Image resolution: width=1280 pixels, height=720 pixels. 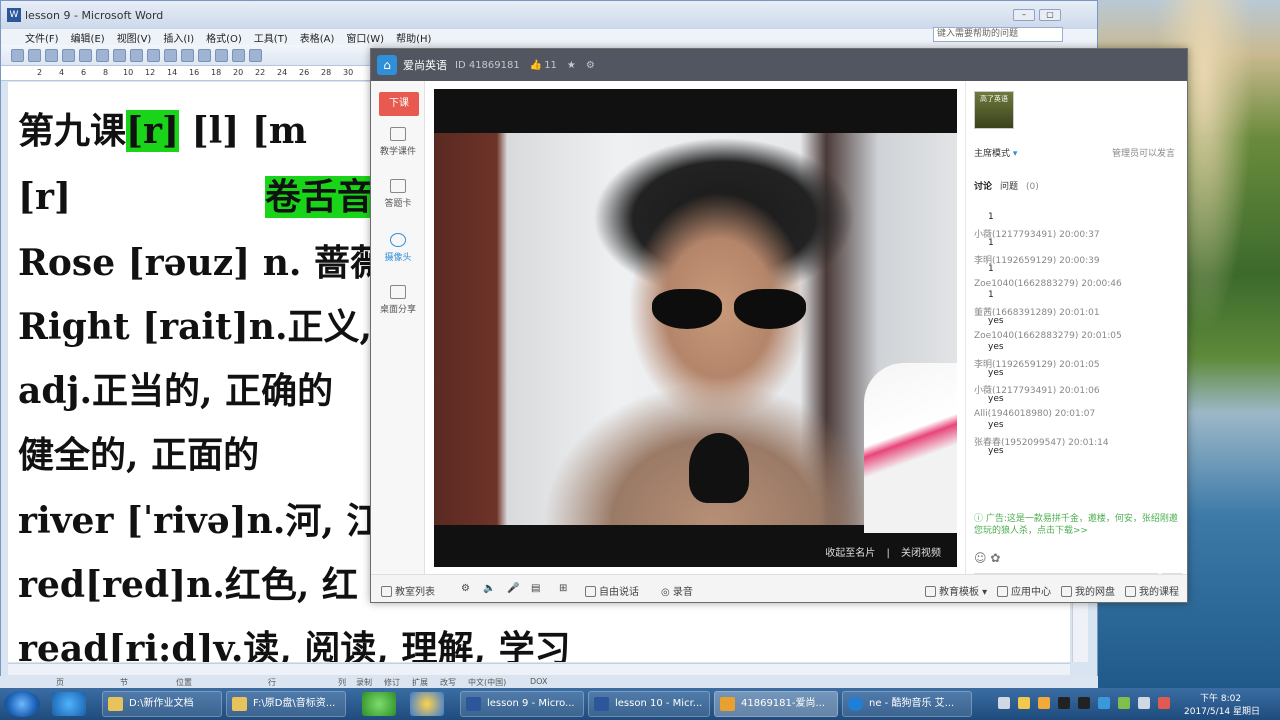 I want to click on equalizer-icon: ⊞, so click(x=563, y=588).